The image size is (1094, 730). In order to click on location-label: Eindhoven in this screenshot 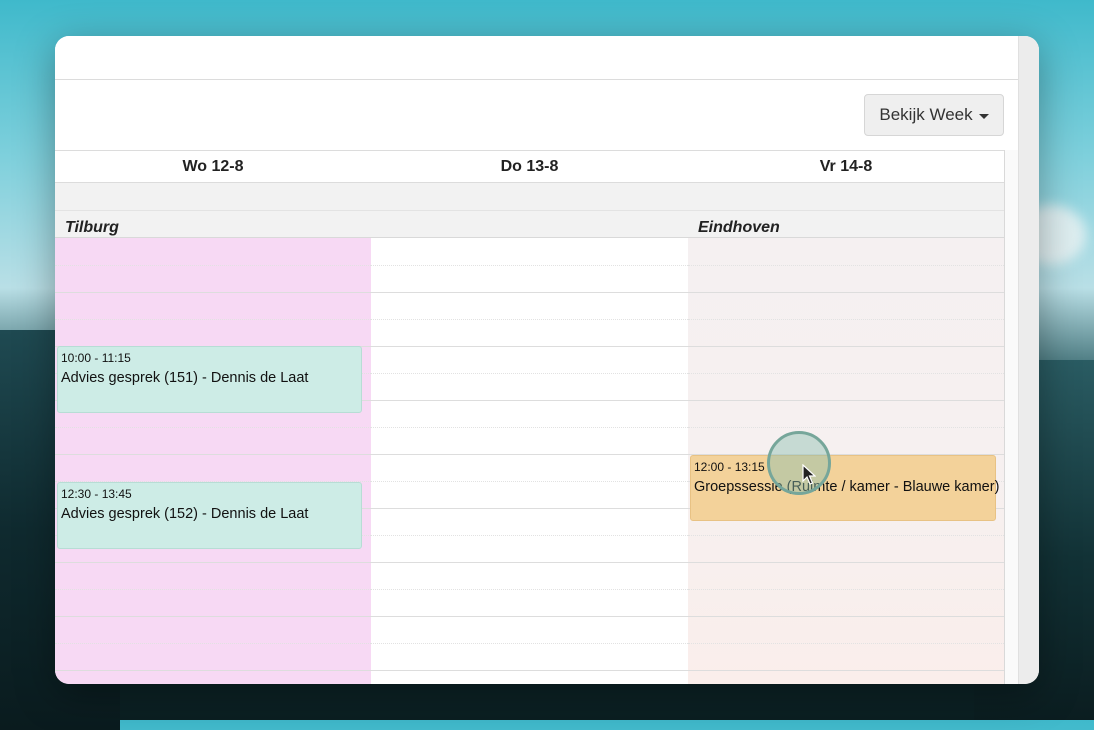, I will do `click(739, 227)`.